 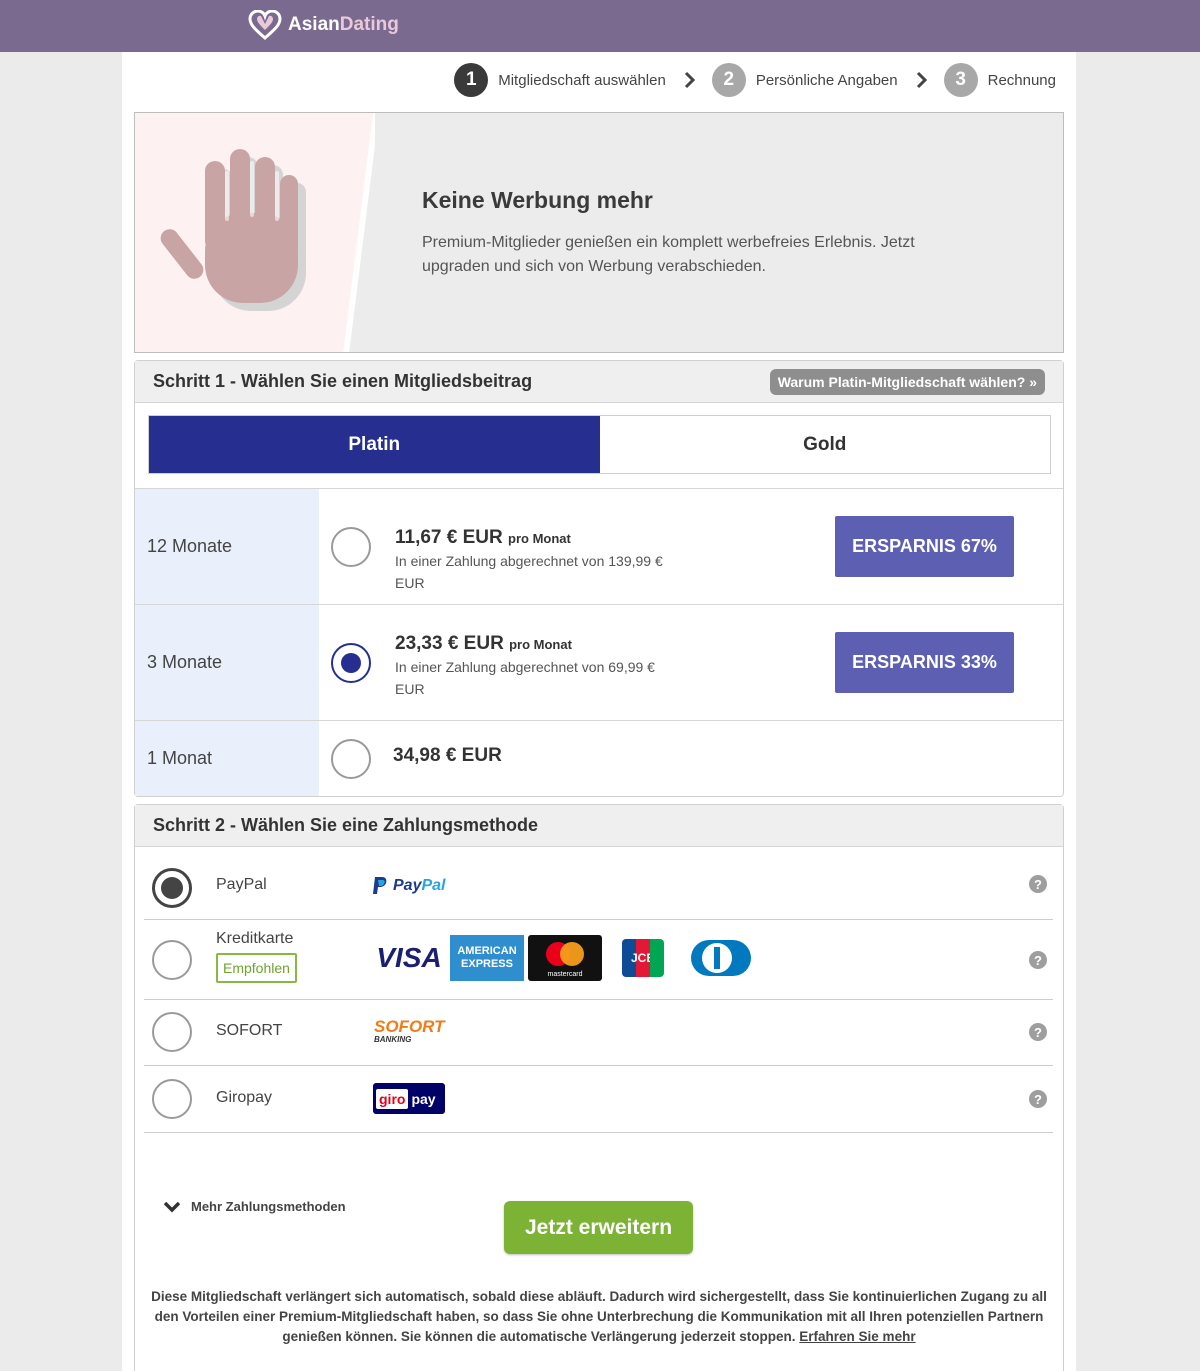 I want to click on banner-title: Keine Werbung mehr, so click(x=537, y=200).